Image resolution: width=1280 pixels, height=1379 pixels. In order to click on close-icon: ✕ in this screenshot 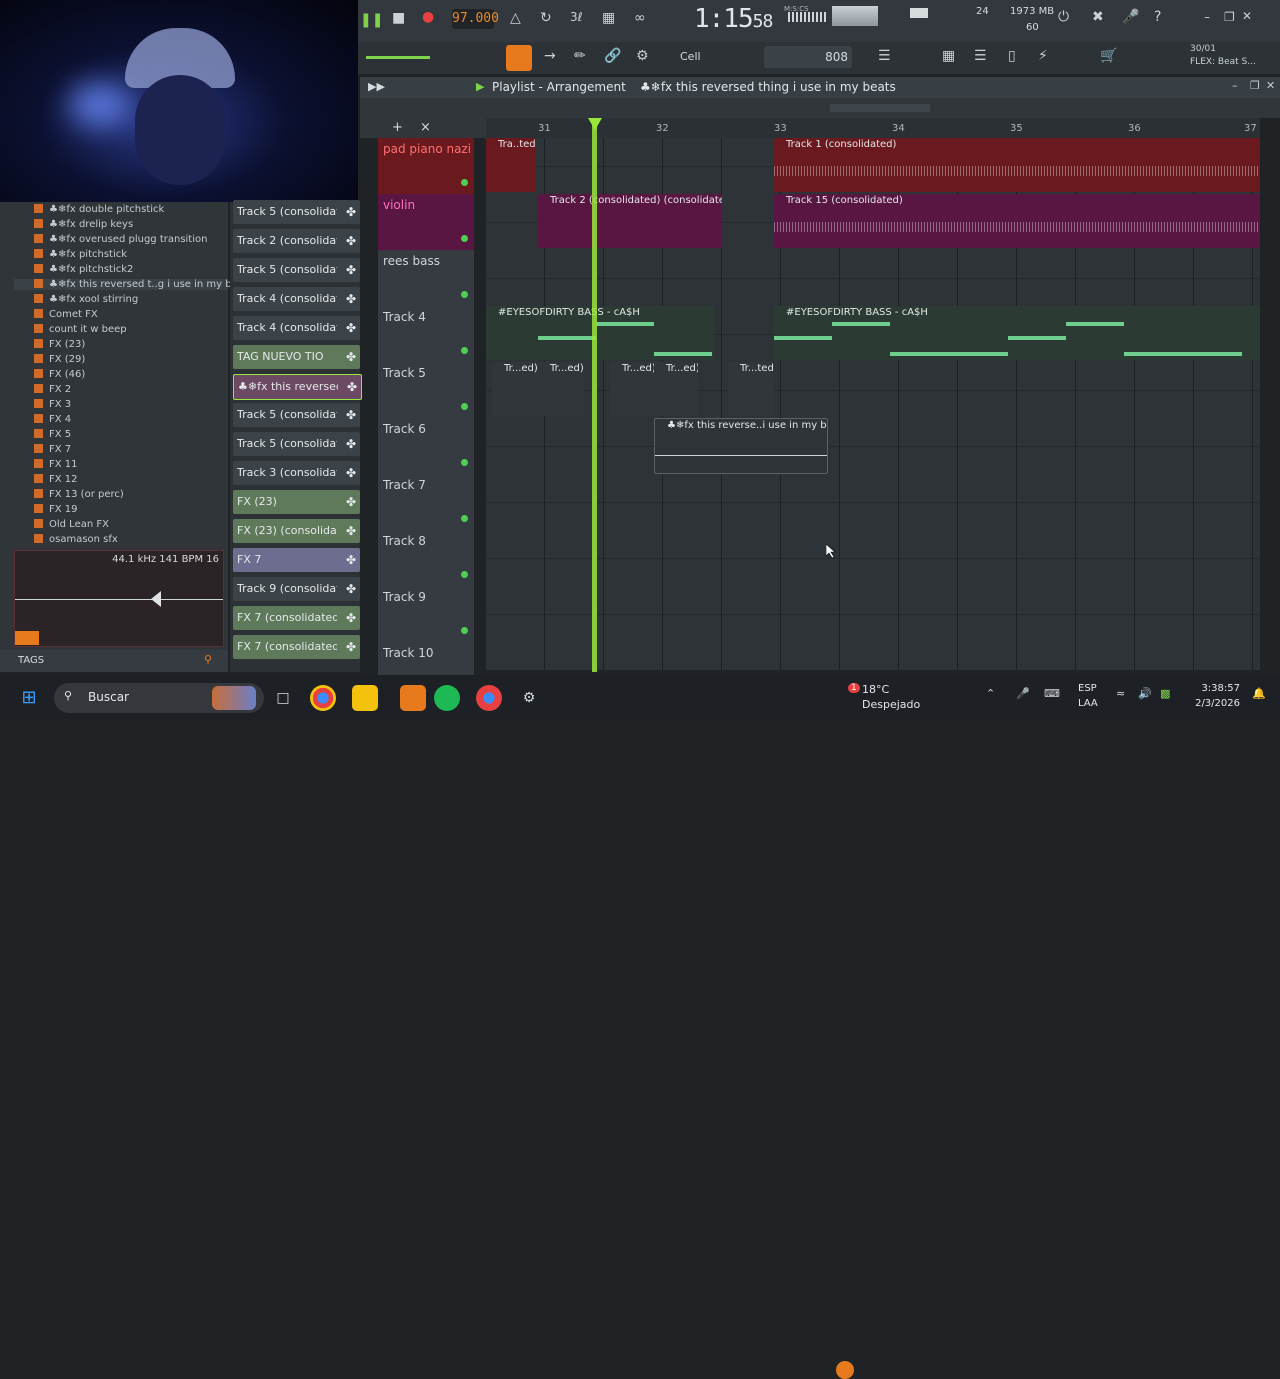, I will do `click(1247, 16)`.